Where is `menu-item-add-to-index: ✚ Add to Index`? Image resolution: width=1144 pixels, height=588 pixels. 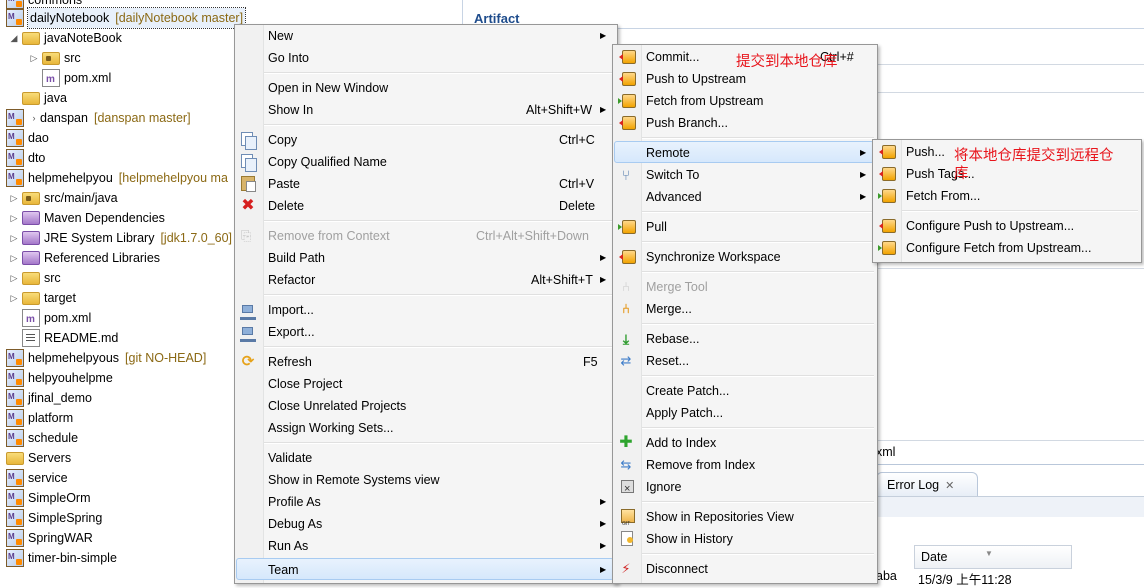
menu-item-add-to-index: ✚ Add to Index is located at coordinates (744, 443).